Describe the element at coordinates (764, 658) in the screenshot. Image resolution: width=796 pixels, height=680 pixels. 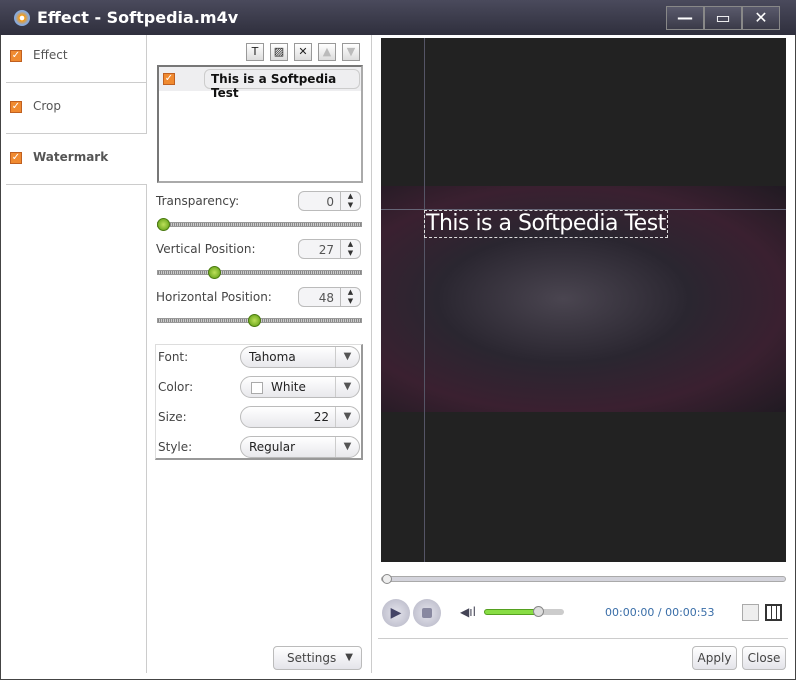
I see `close-button: Close` at that location.